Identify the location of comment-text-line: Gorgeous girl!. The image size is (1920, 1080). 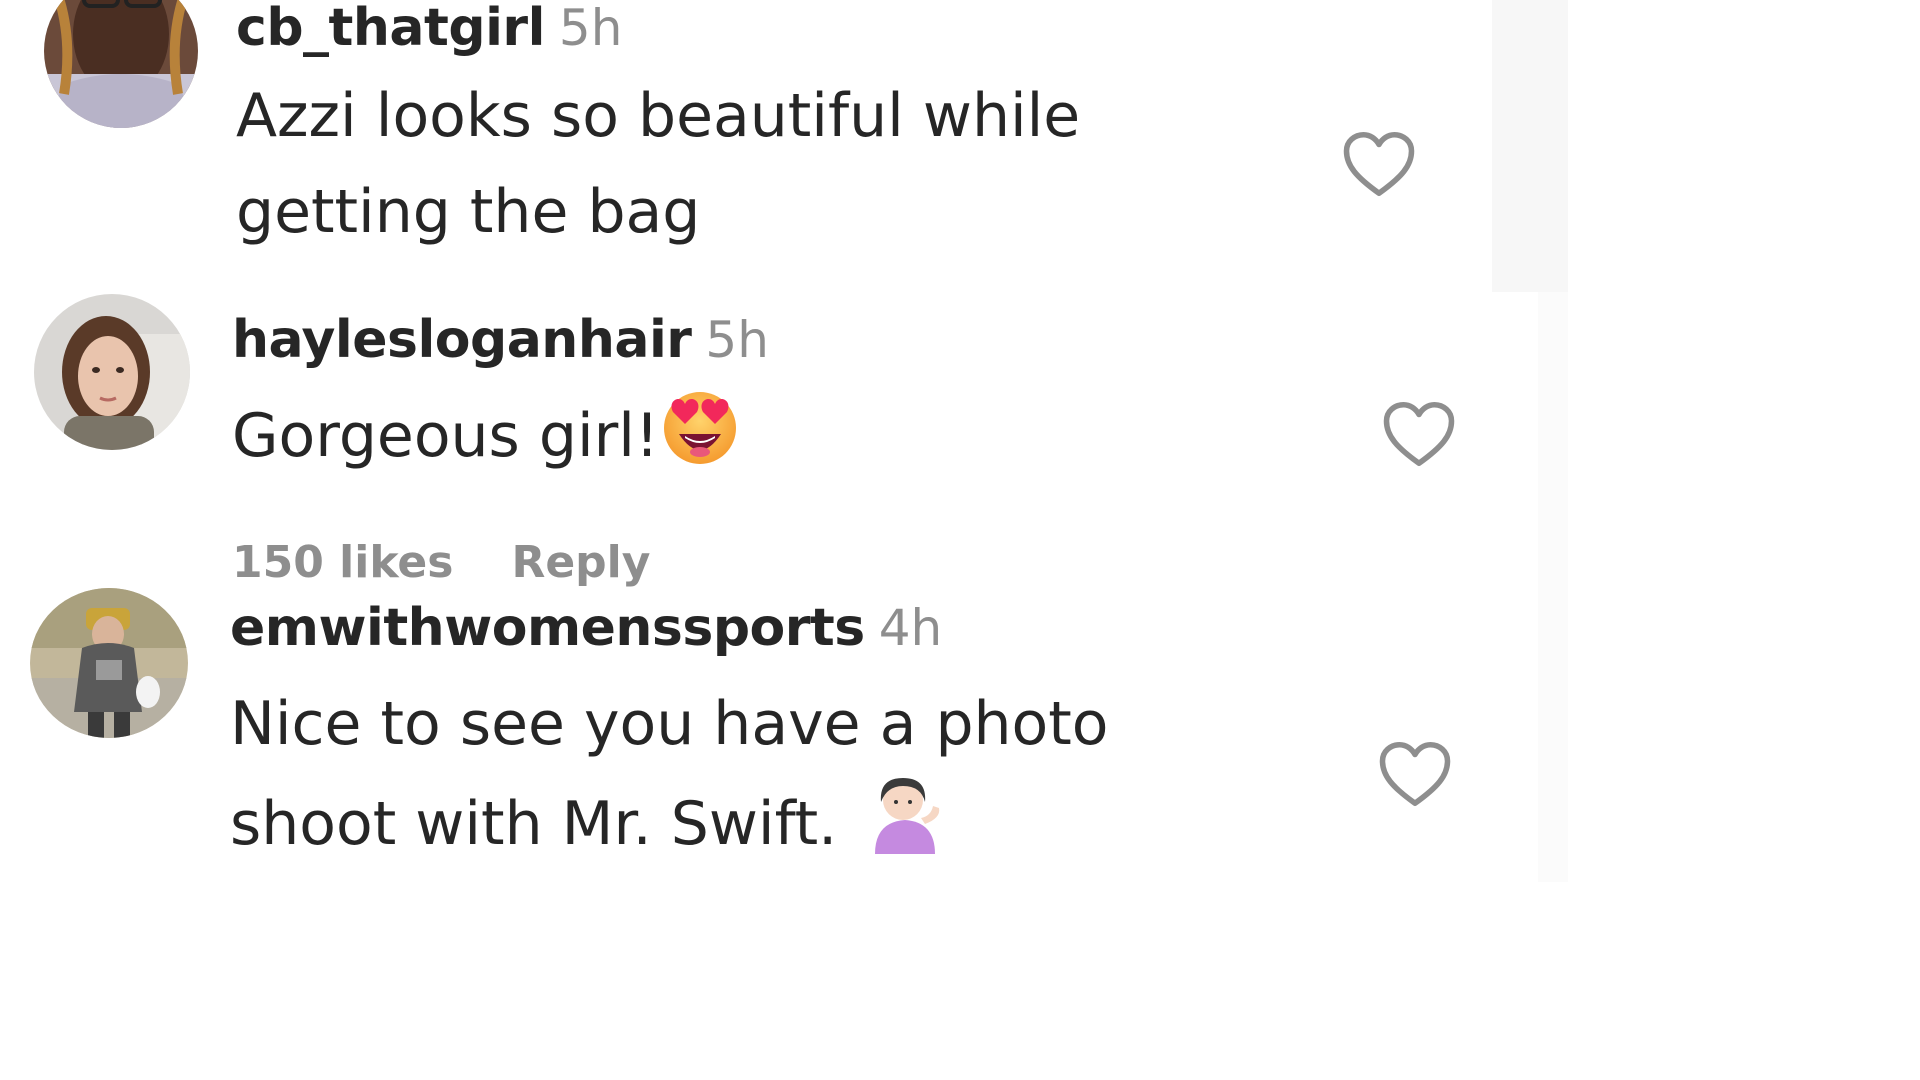
(446, 436).